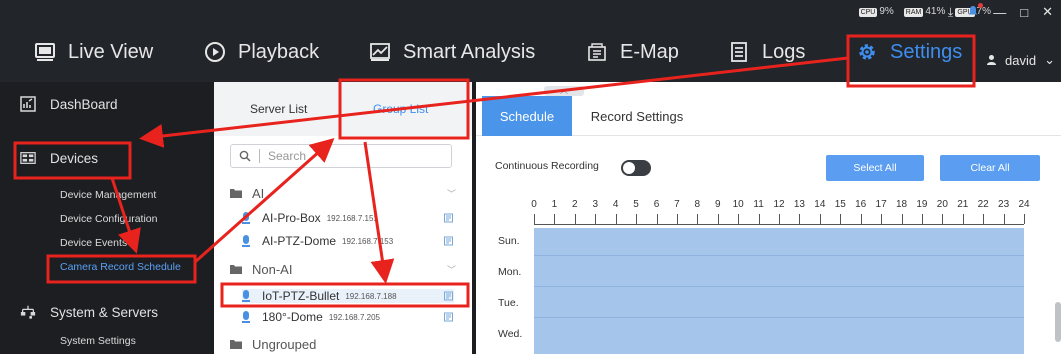 The width and height of the screenshot is (1061, 354). I want to click on hour-label: 17, so click(881, 204).